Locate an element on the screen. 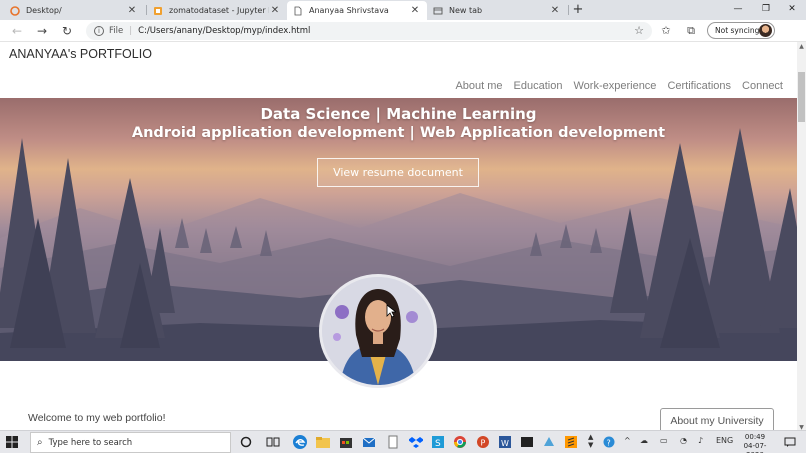 Image resolution: width=806 pixels, height=453 pixels. scroll-up-arrow-icon: ▲ is located at coordinates (801, 46).